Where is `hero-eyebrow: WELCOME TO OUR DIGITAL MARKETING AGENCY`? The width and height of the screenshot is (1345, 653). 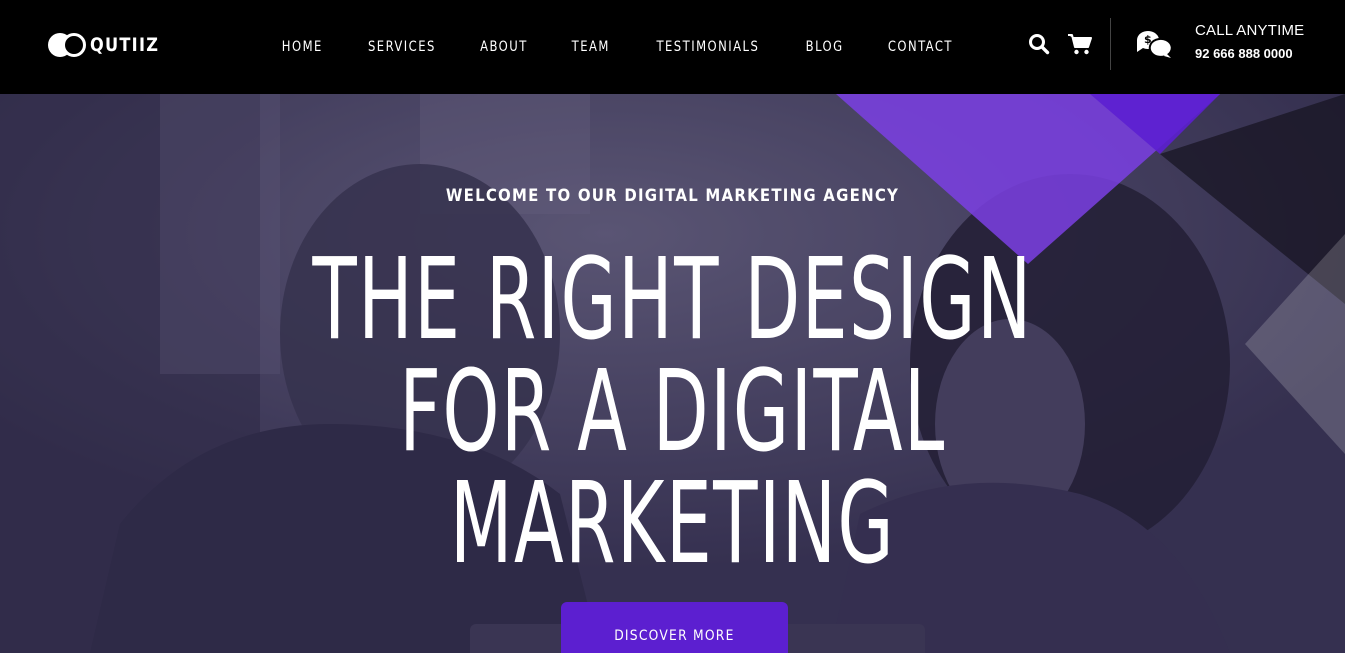 hero-eyebrow: WELCOME TO OUR DIGITAL MARKETING AGENCY is located at coordinates (672, 196).